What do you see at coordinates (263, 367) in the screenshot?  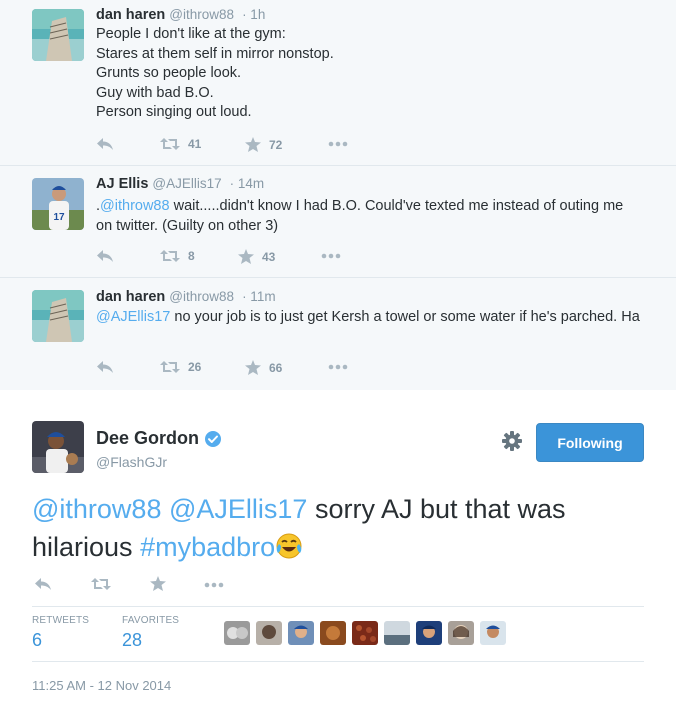 I see `favorite-button: 66` at bounding box center [263, 367].